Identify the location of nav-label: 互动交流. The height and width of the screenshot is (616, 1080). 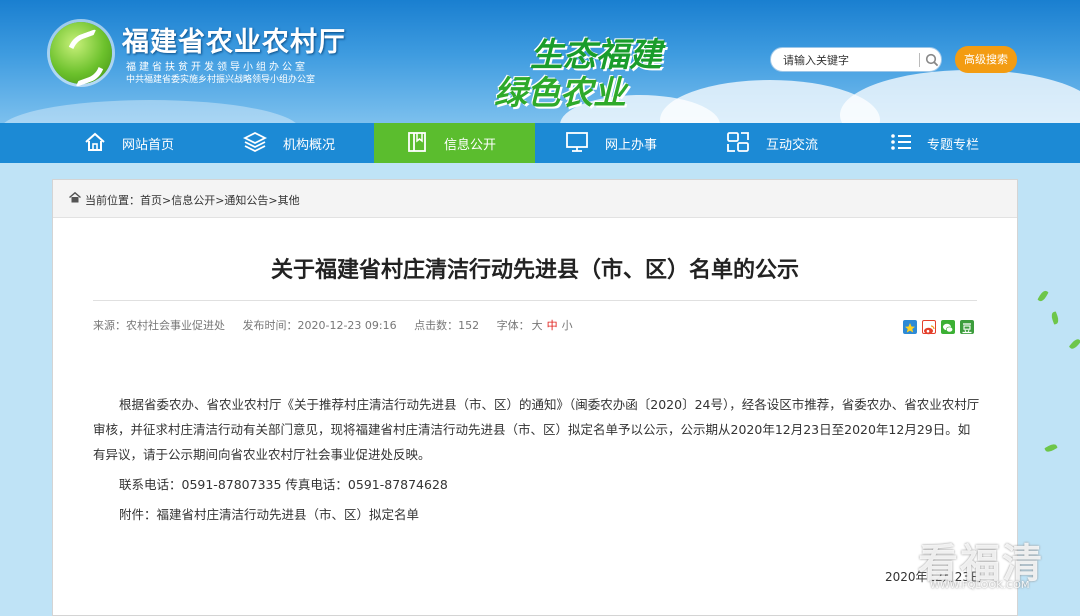
(792, 145).